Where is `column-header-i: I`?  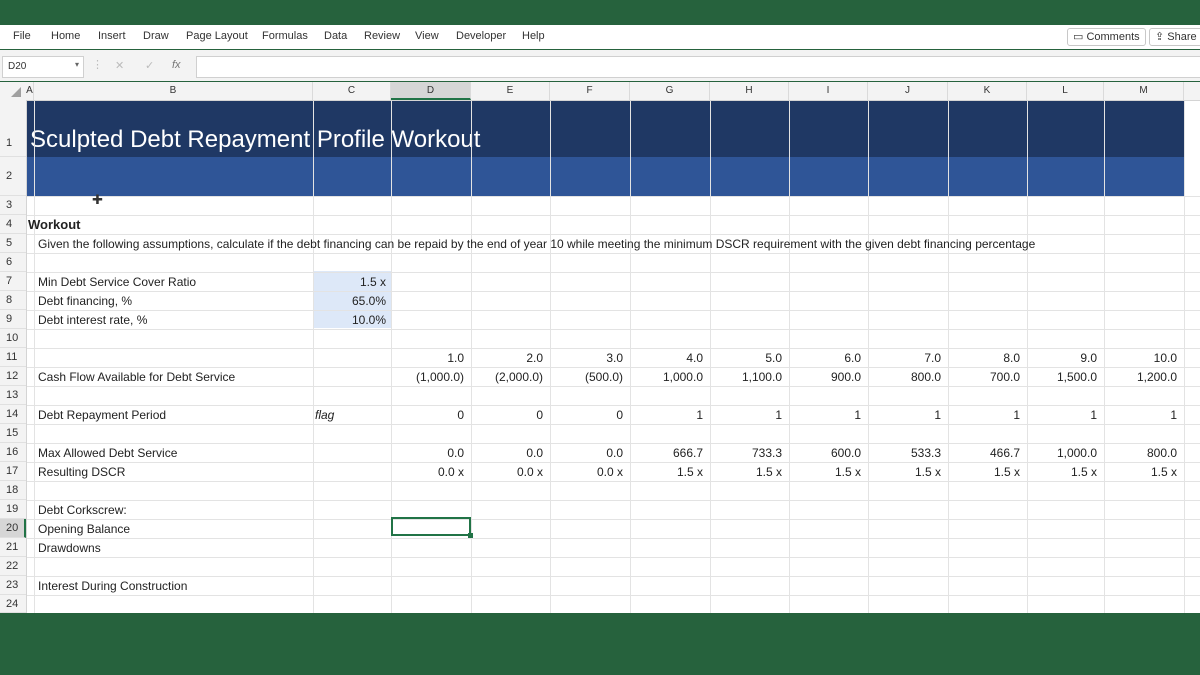
column-header-i: I is located at coordinates (828, 91).